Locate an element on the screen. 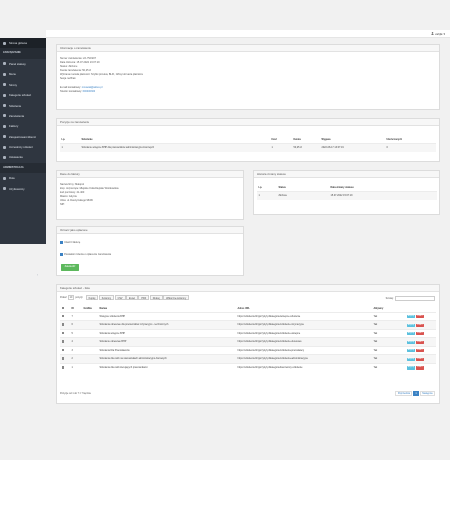 The height and width of the screenshot is (505, 450). user-menu: vahjE ▾ is located at coordinates (437, 34).